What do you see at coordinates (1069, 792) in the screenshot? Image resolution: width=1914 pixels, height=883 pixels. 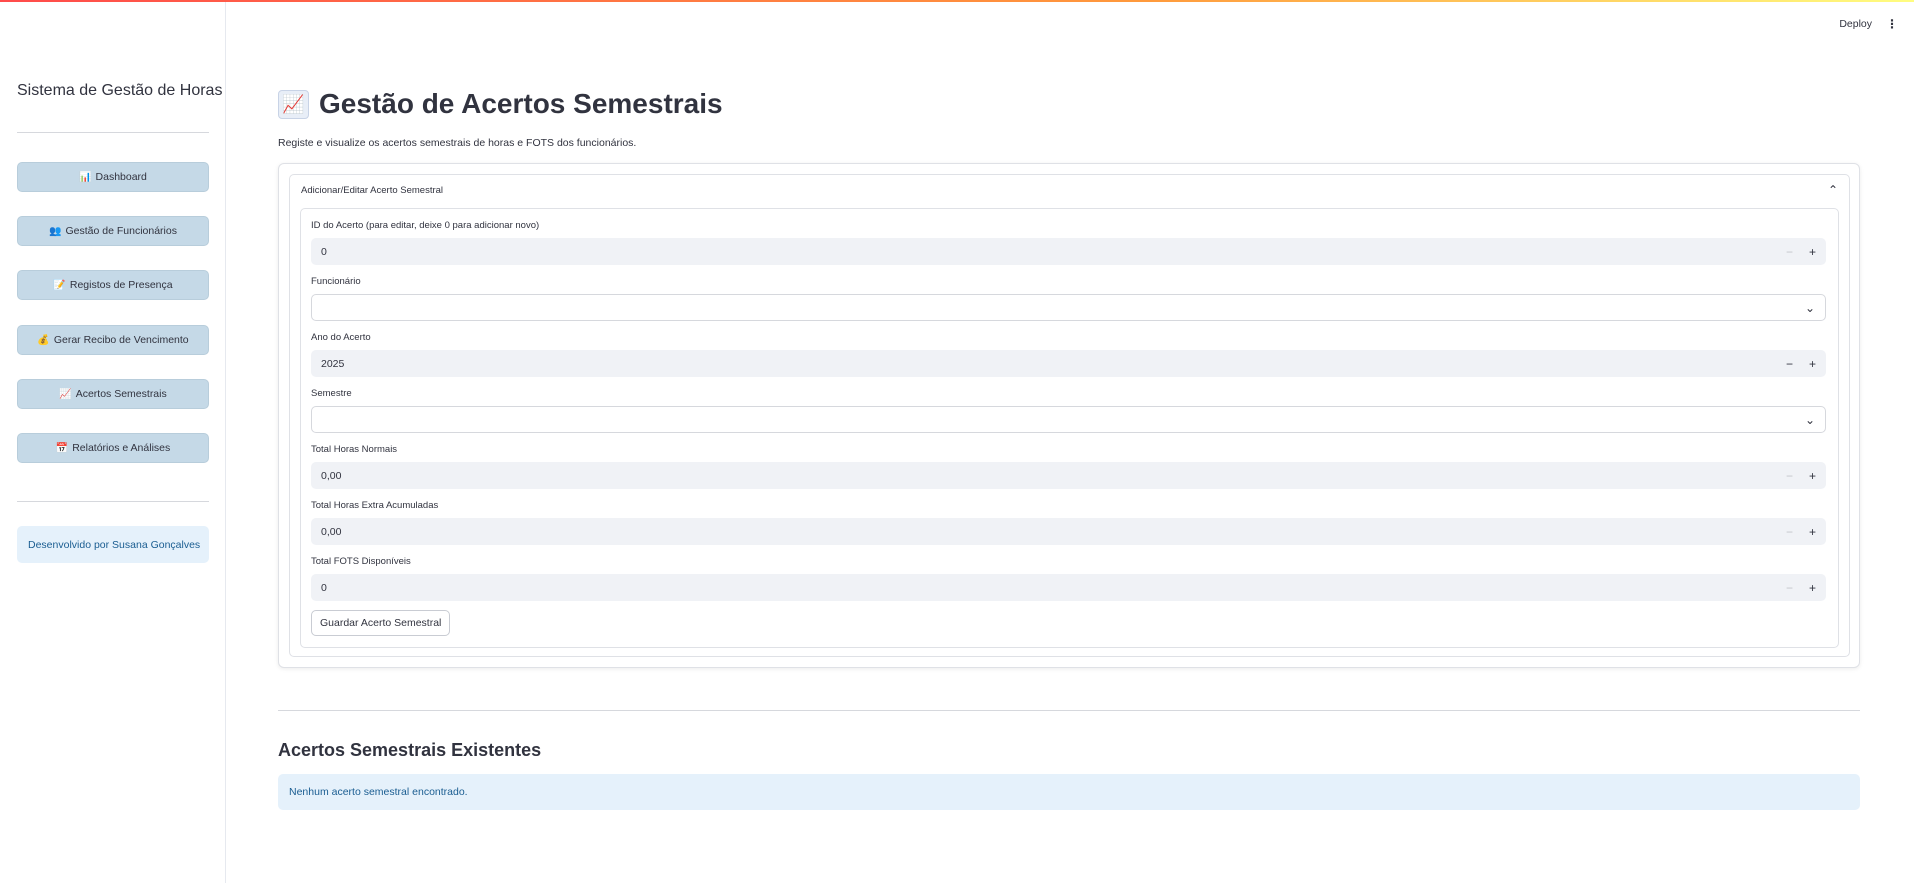 I see `empty-info-message: Nenhum acerto semestral encontrado.` at bounding box center [1069, 792].